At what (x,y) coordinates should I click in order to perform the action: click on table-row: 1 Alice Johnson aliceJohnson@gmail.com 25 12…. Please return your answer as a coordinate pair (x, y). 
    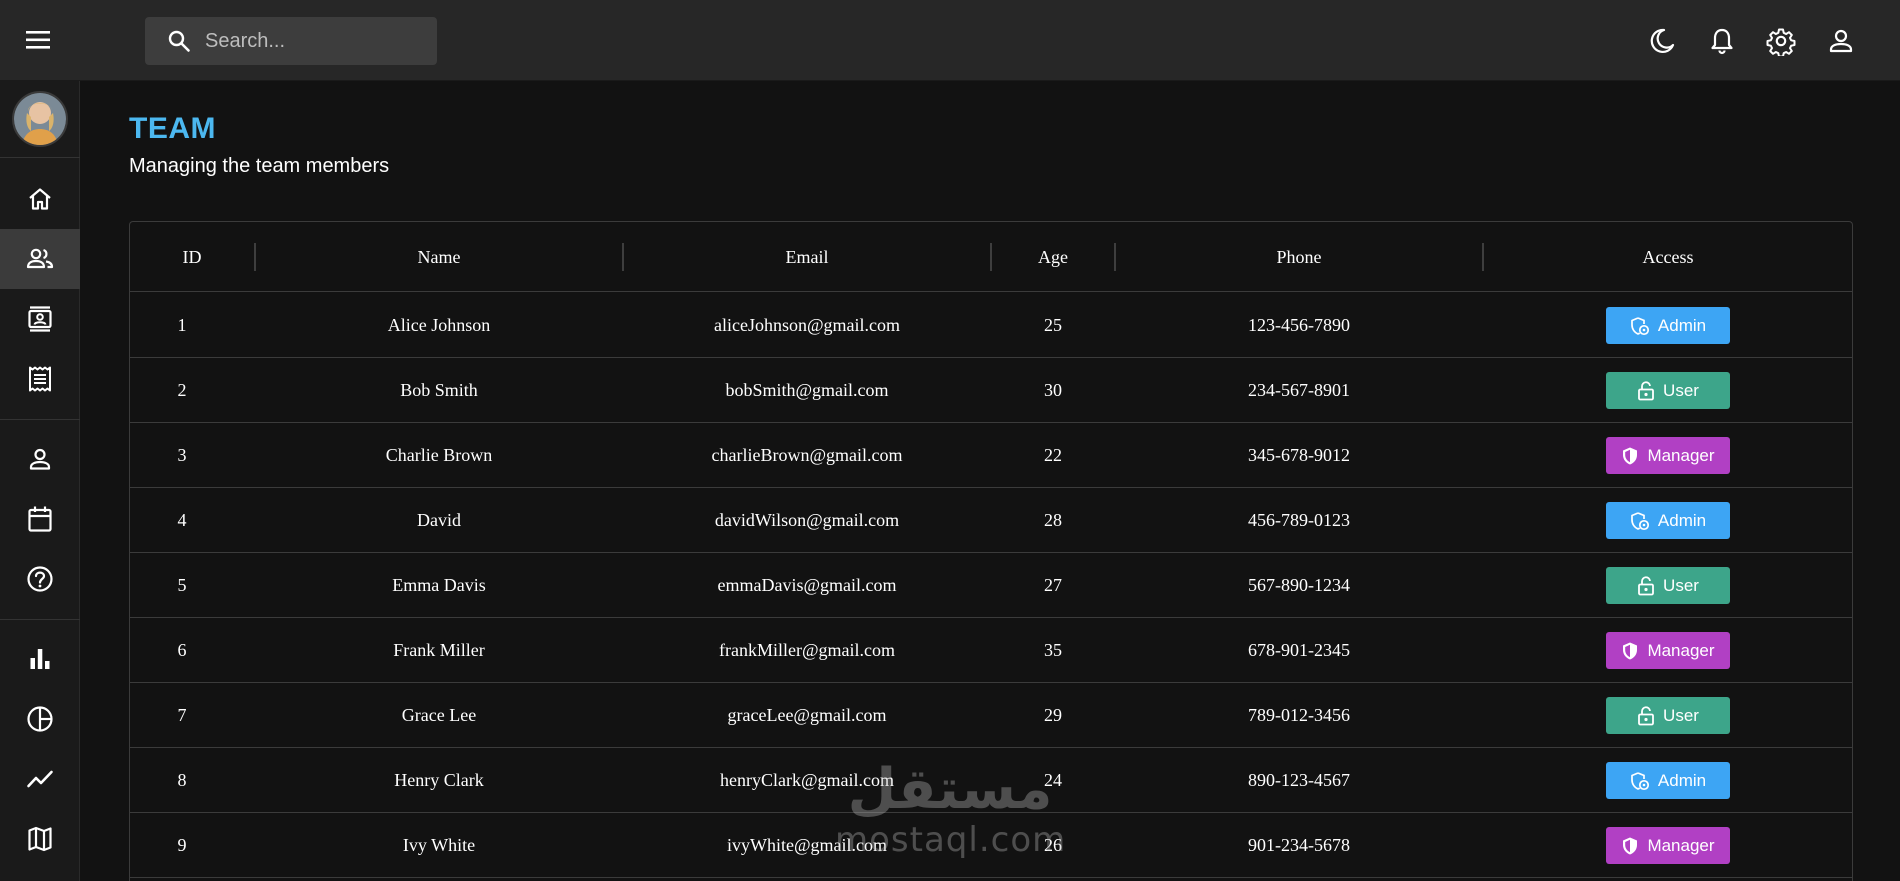
    Looking at the image, I should click on (991, 325).